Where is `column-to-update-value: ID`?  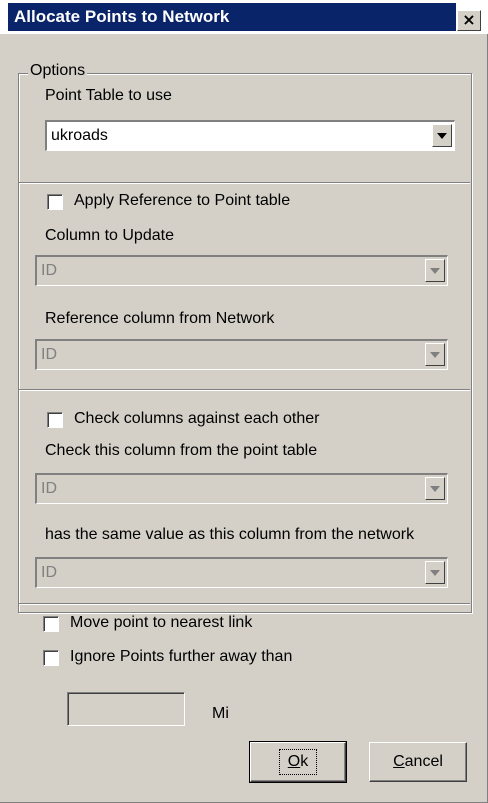 column-to-update-value: ID is located at coordinates (49, 270).